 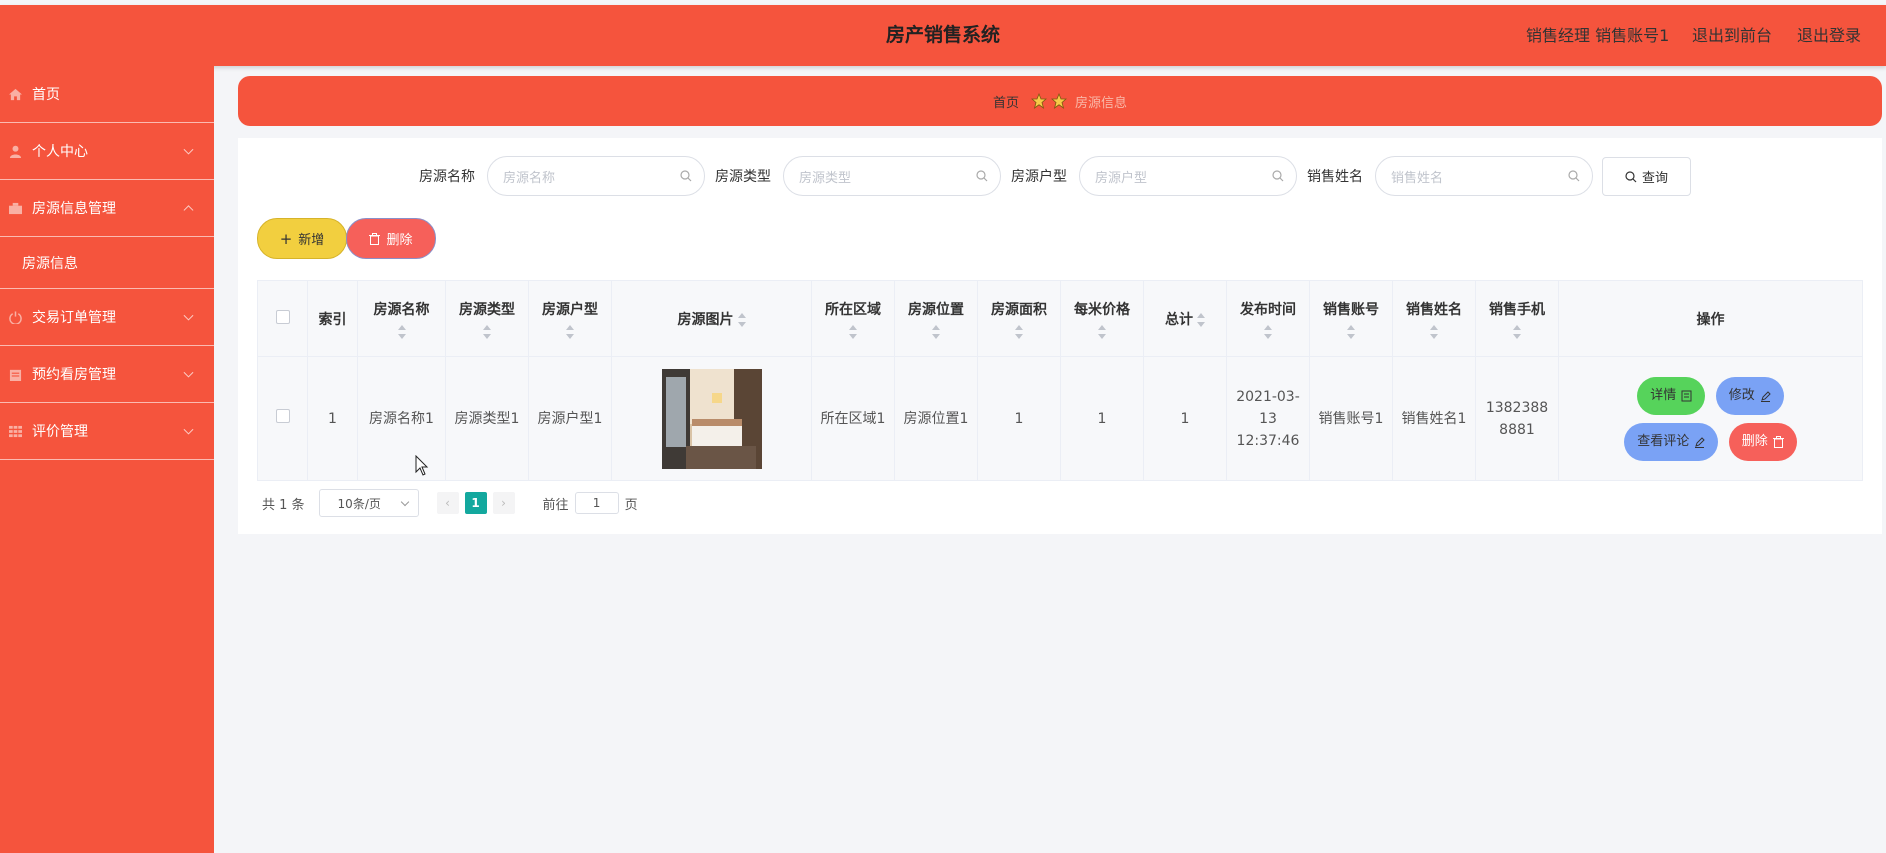 I want to click on chevron-left-icon: ‹, so click(x=447, y=503).